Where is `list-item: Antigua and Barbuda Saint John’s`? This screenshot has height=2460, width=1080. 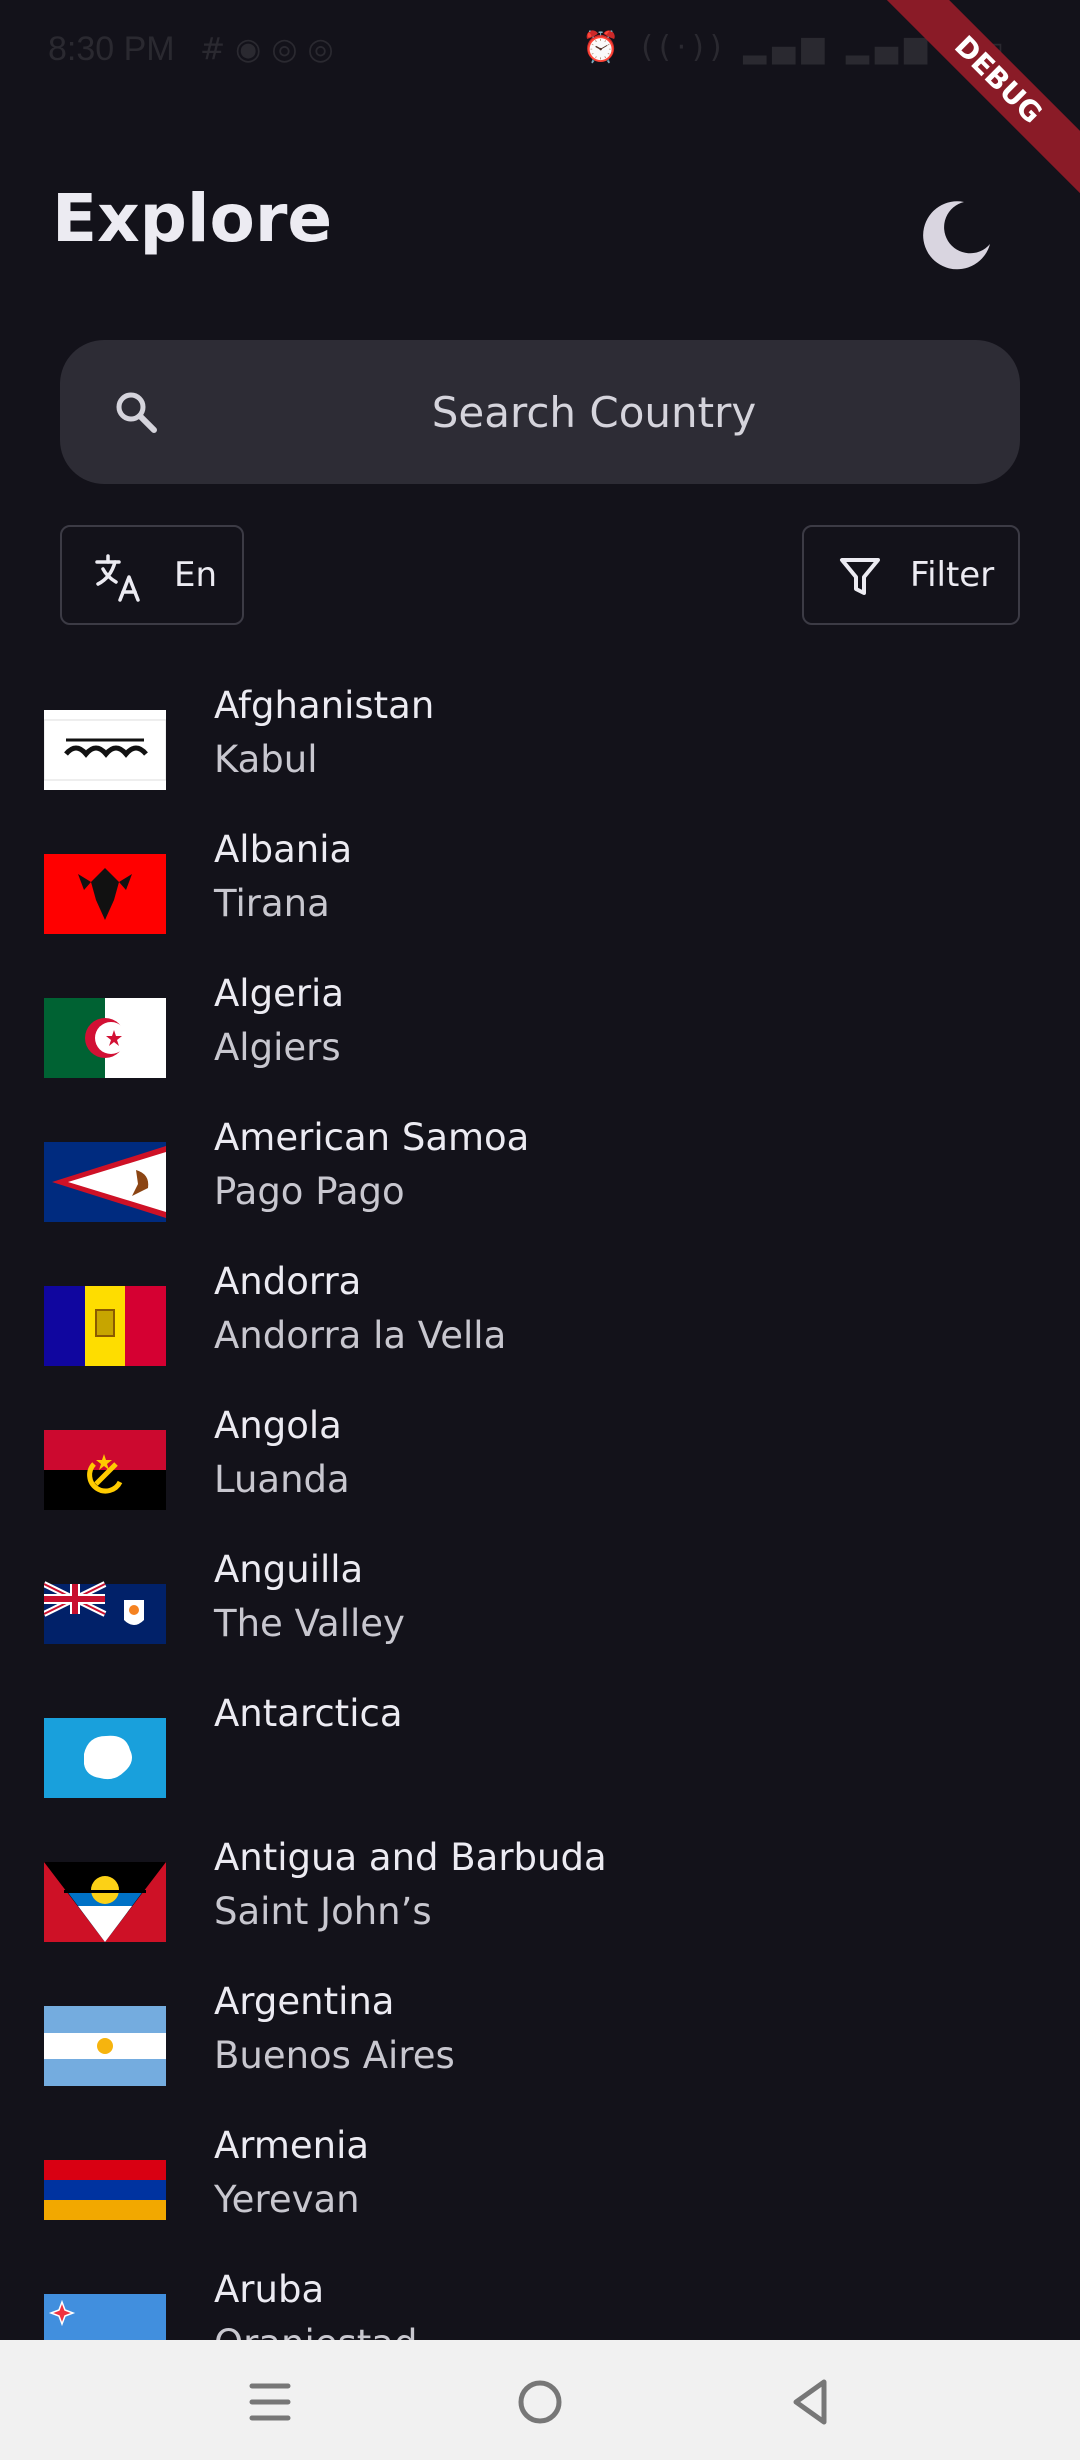
list-item: Antigua and Barbuda Saint John’s is located at coordinates (540, 1894).